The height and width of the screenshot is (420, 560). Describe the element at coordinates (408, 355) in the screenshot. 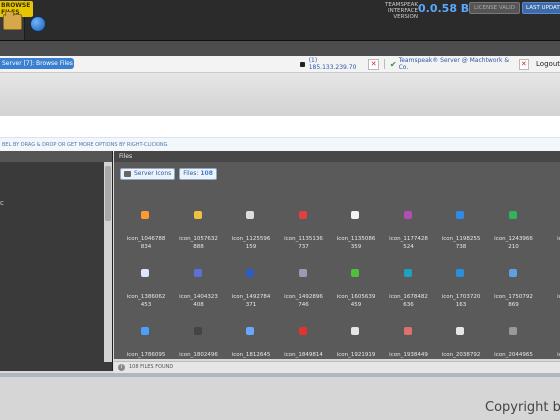

I see `file-name: icon_1938449` at that location.